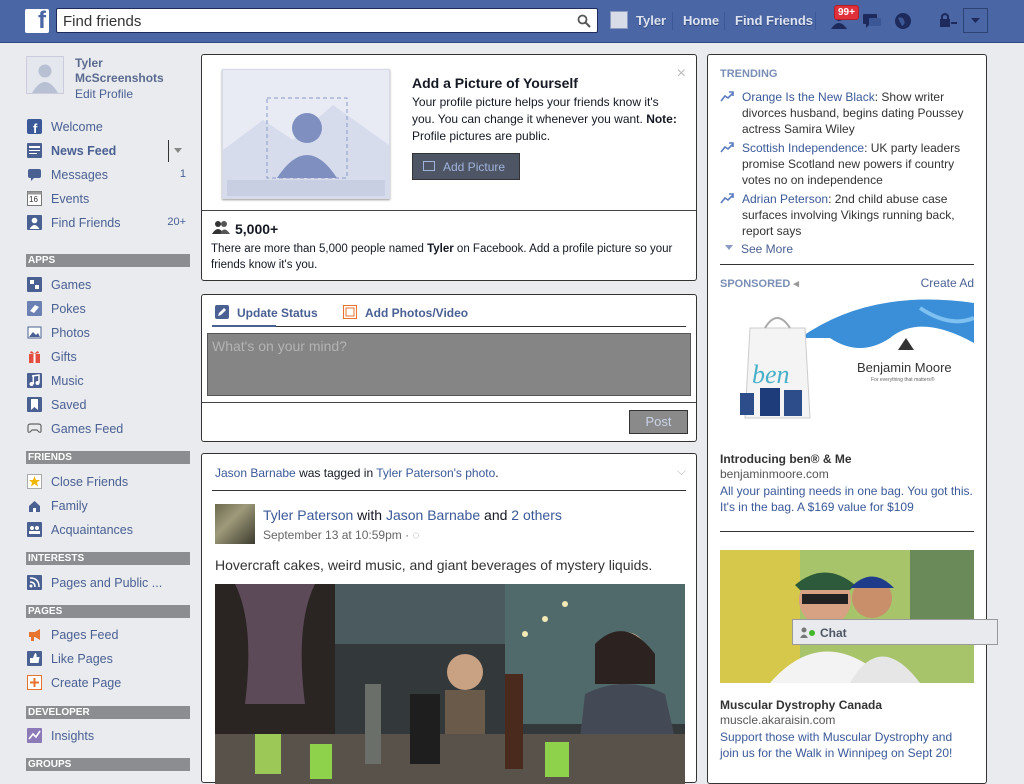 This screenshot has width=1024, height=784. I want to click on sidebar-item-games-feed: Games Feed, so click(108, 430).